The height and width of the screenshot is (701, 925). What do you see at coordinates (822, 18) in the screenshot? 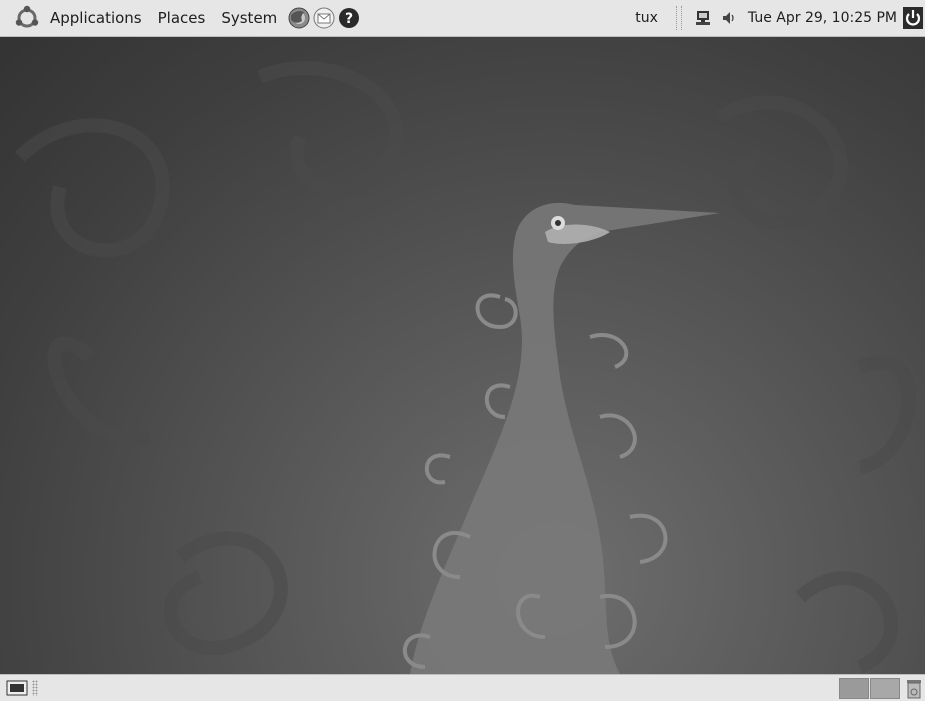
I see `clock: Tue Apr 29, 10:25 PM` at bounding box center [822, 18].